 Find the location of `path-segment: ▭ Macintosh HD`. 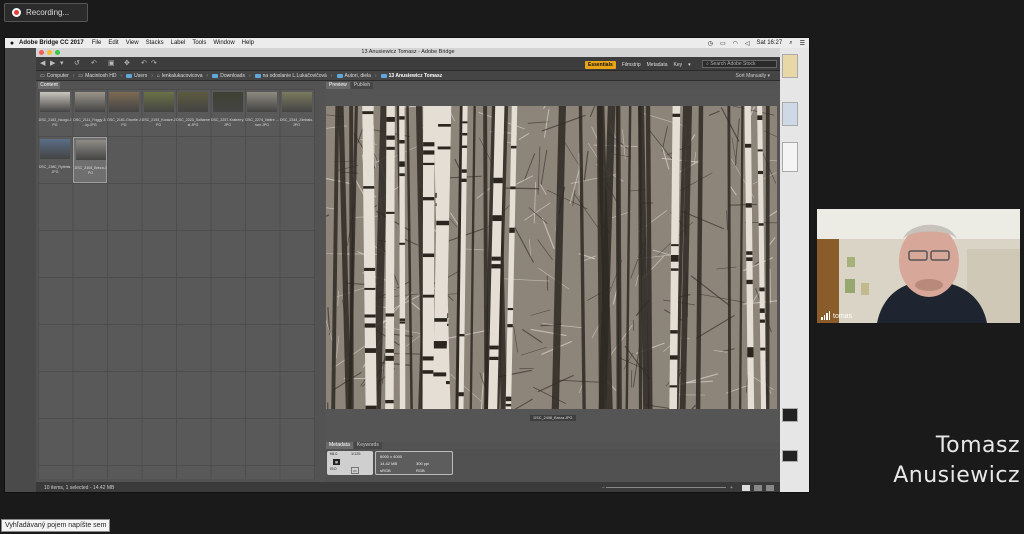

path-segment: ▭ Macintosh HD is located at coordinates (97, 76).